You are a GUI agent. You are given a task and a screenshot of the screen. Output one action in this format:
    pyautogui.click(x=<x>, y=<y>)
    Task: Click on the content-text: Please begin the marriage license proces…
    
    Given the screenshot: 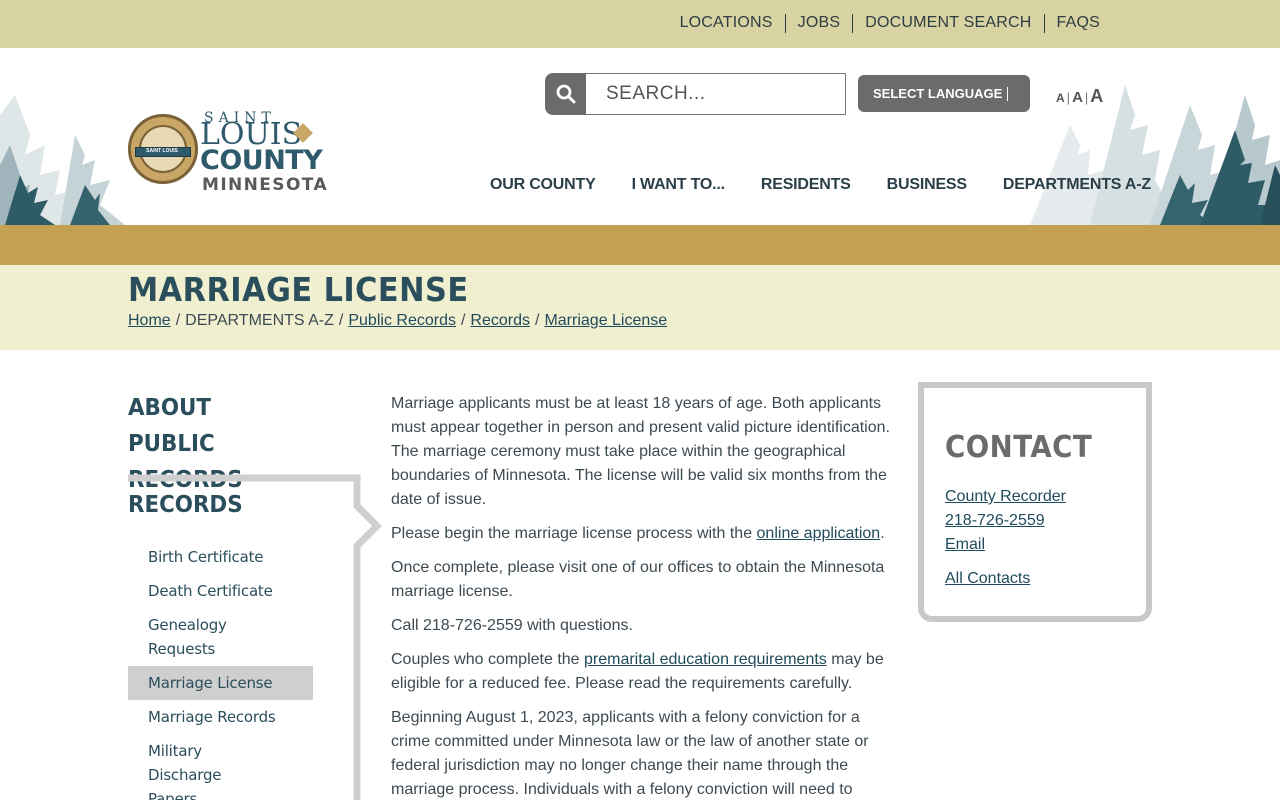 What is the action you would take?
    pyautogui.click(x=574, y=533)
    